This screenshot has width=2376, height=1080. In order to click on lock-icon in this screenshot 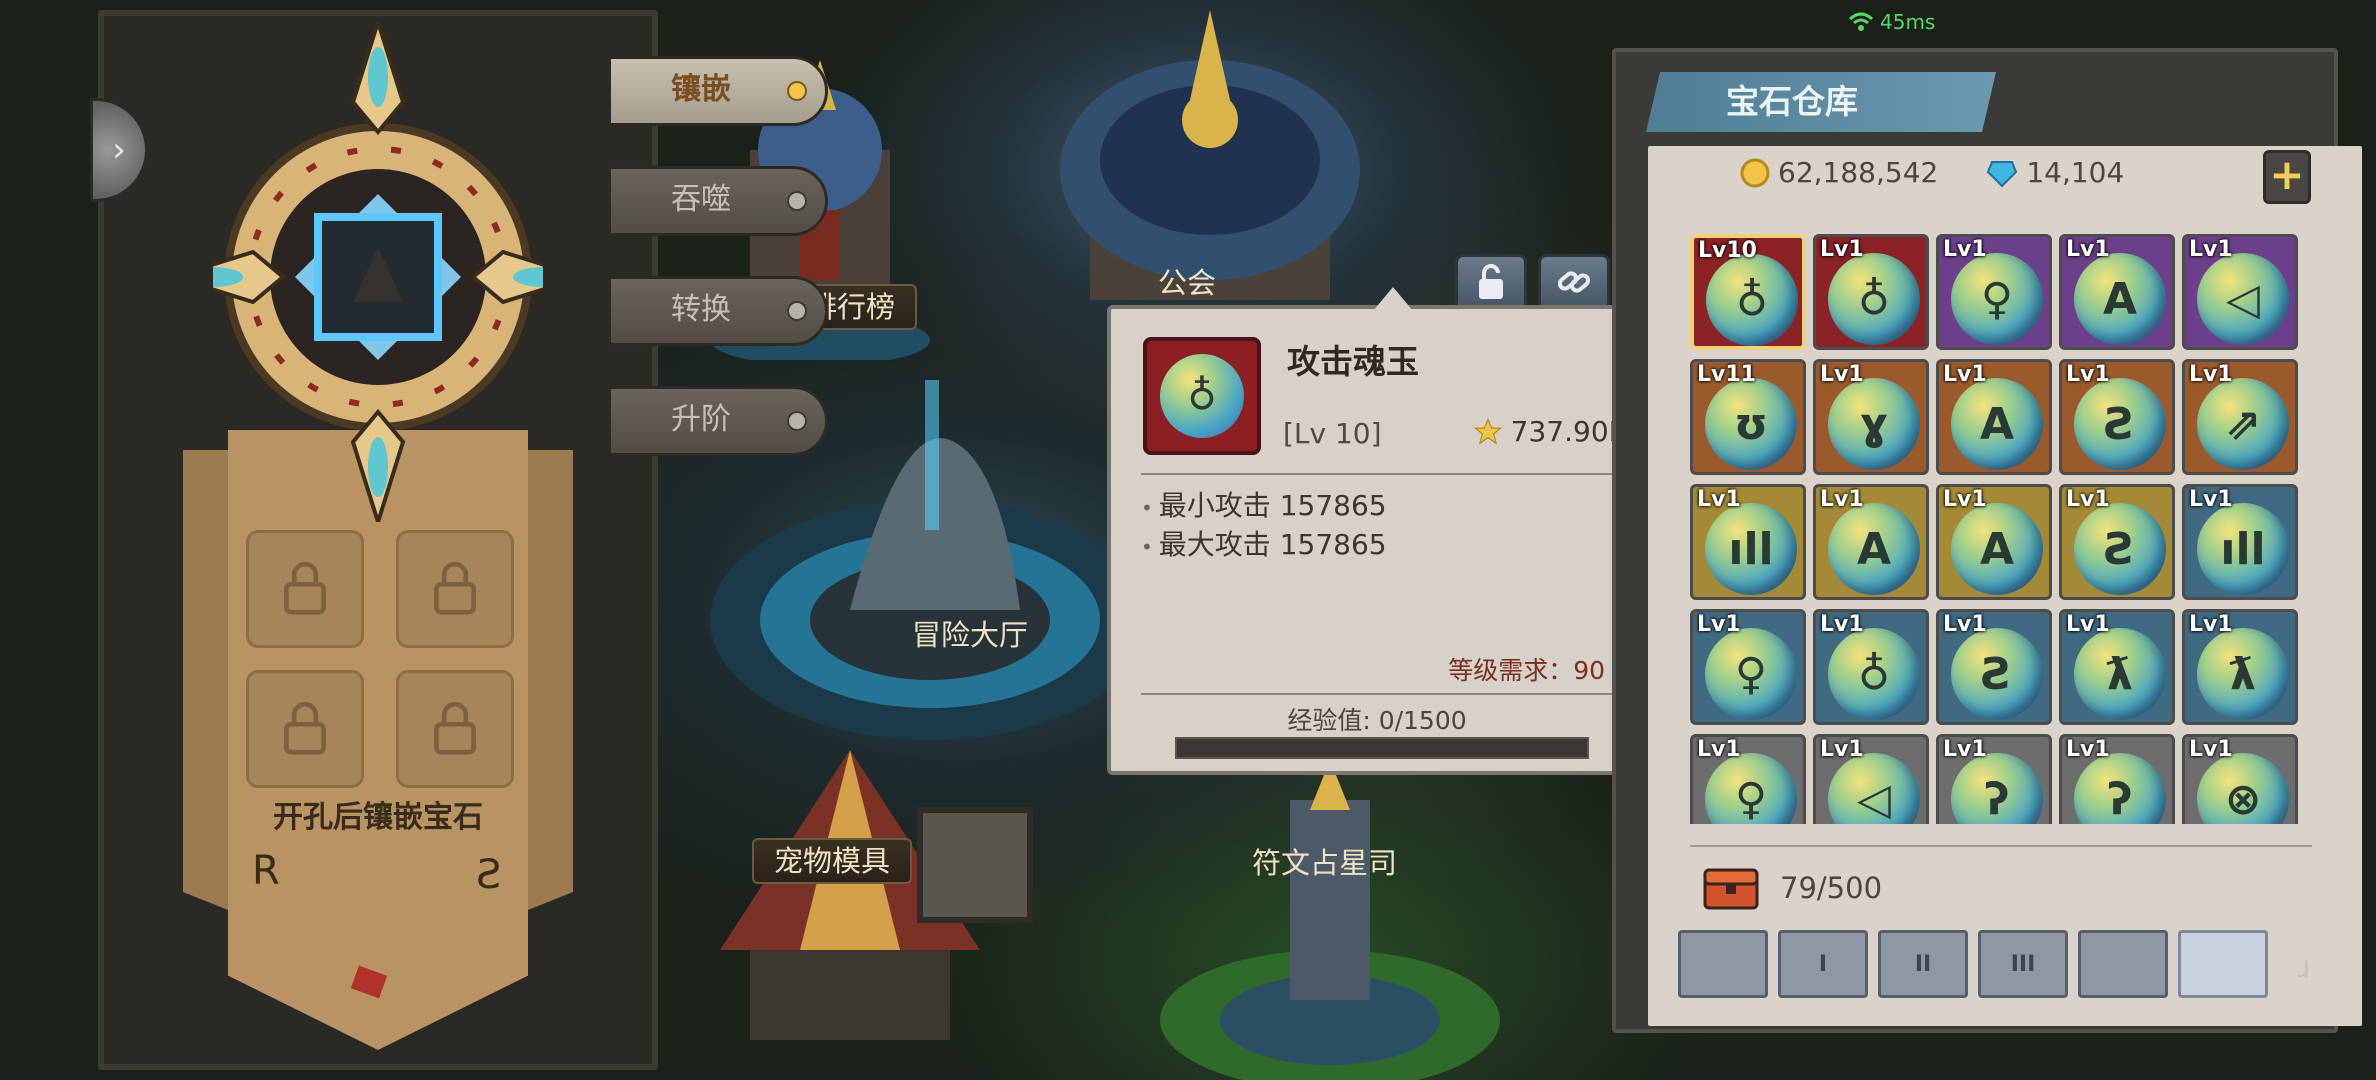, I will do `click(305, 728)`.